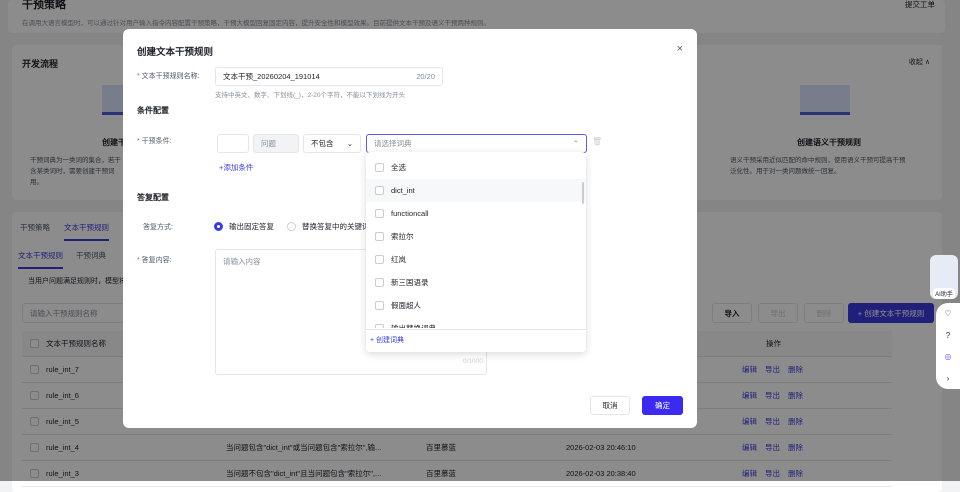  I want to click on option-label: dict_int, so click(403, 190).